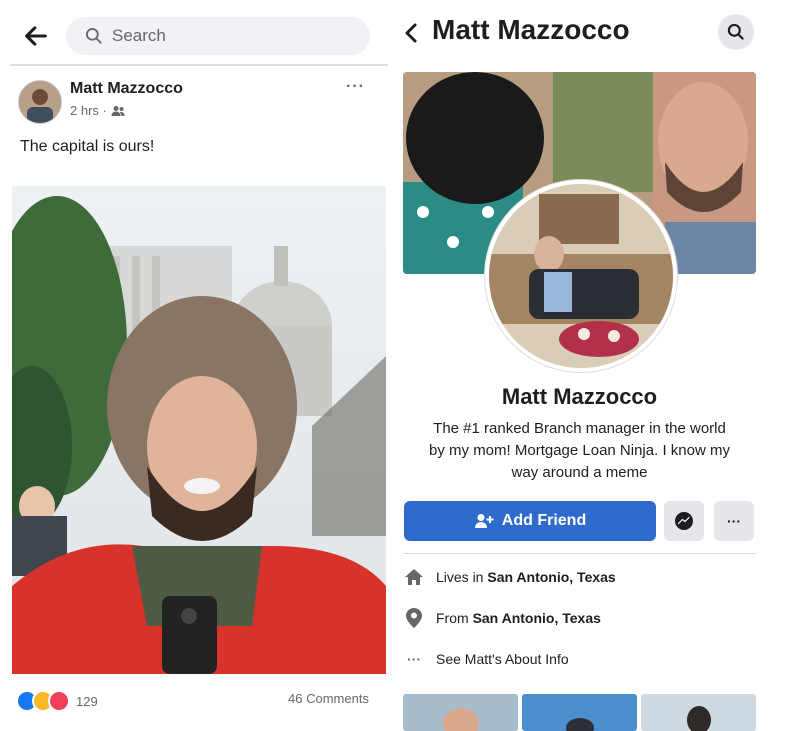 This screenshot has width=797, height=731. What do you see at coordinates (414, 618) in the screenshot?
I see `location-pin-icon` at bounding box center [414, 618].